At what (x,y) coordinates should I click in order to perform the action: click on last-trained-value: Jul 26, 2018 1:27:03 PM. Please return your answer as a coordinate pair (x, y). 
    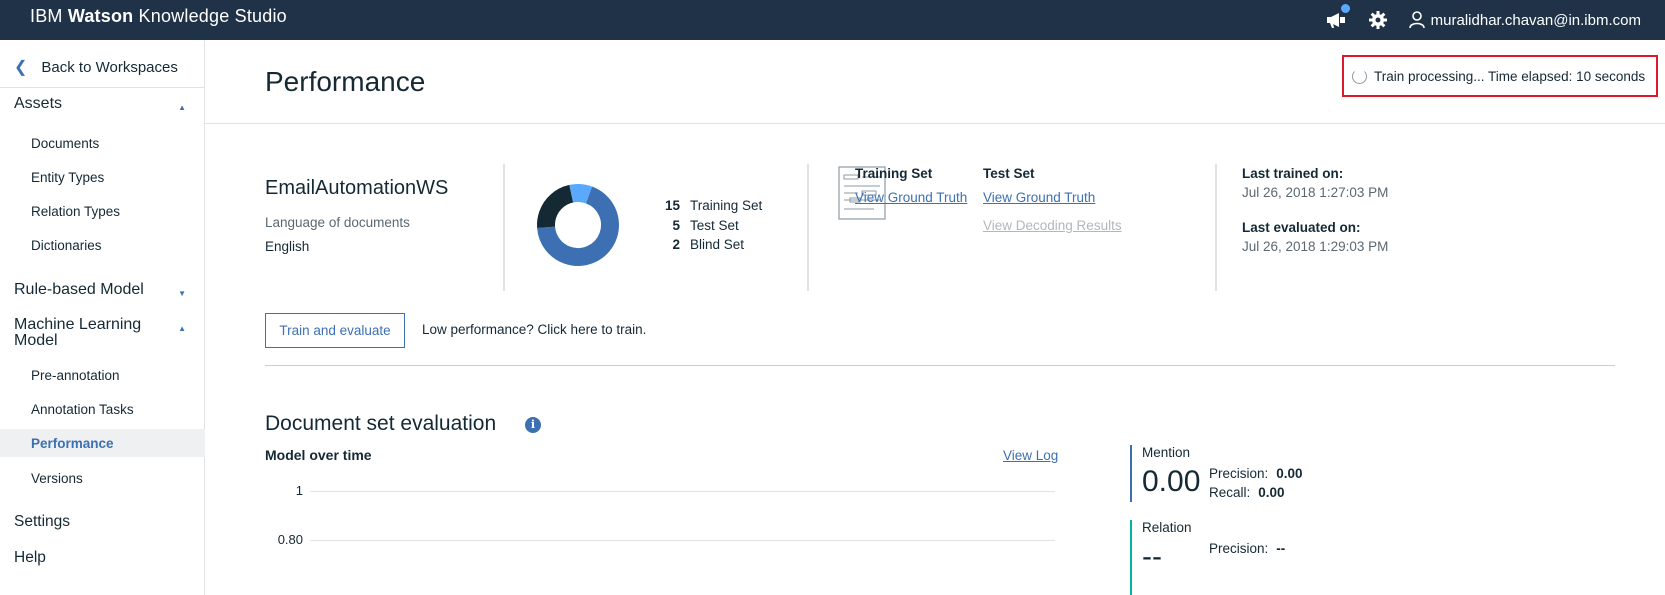
    Looking at the image, I should click on (1315, 192).